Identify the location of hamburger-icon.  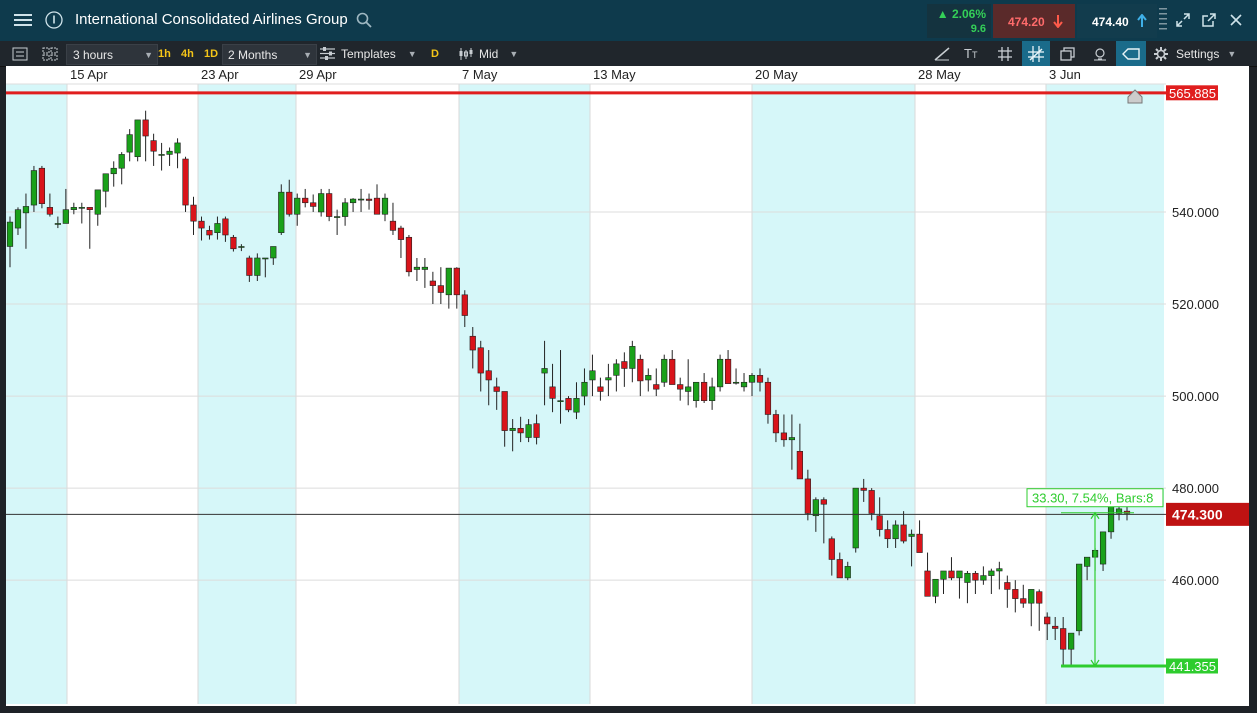
(23, 20).